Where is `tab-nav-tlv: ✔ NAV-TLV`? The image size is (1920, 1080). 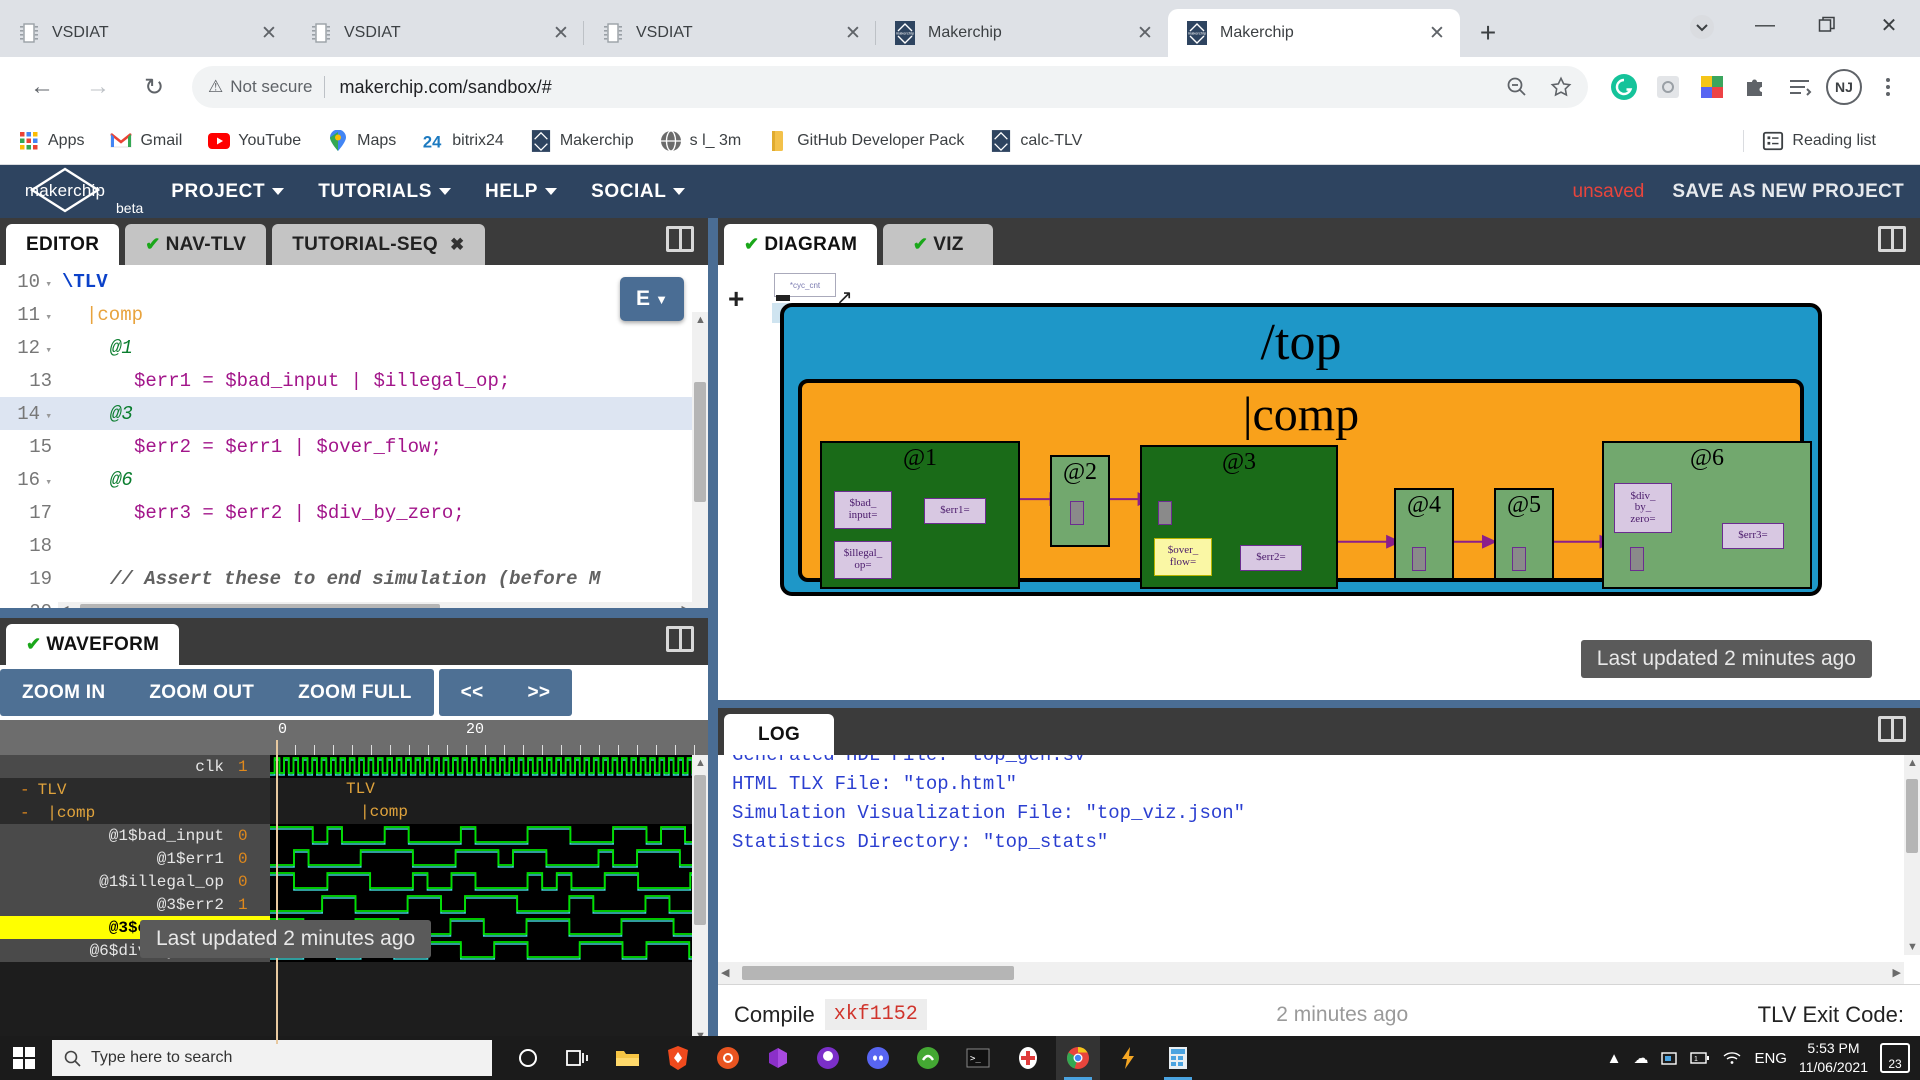 tab-nav-tlv: ✔ NAV-TLV is located at coordinates (196, 244).